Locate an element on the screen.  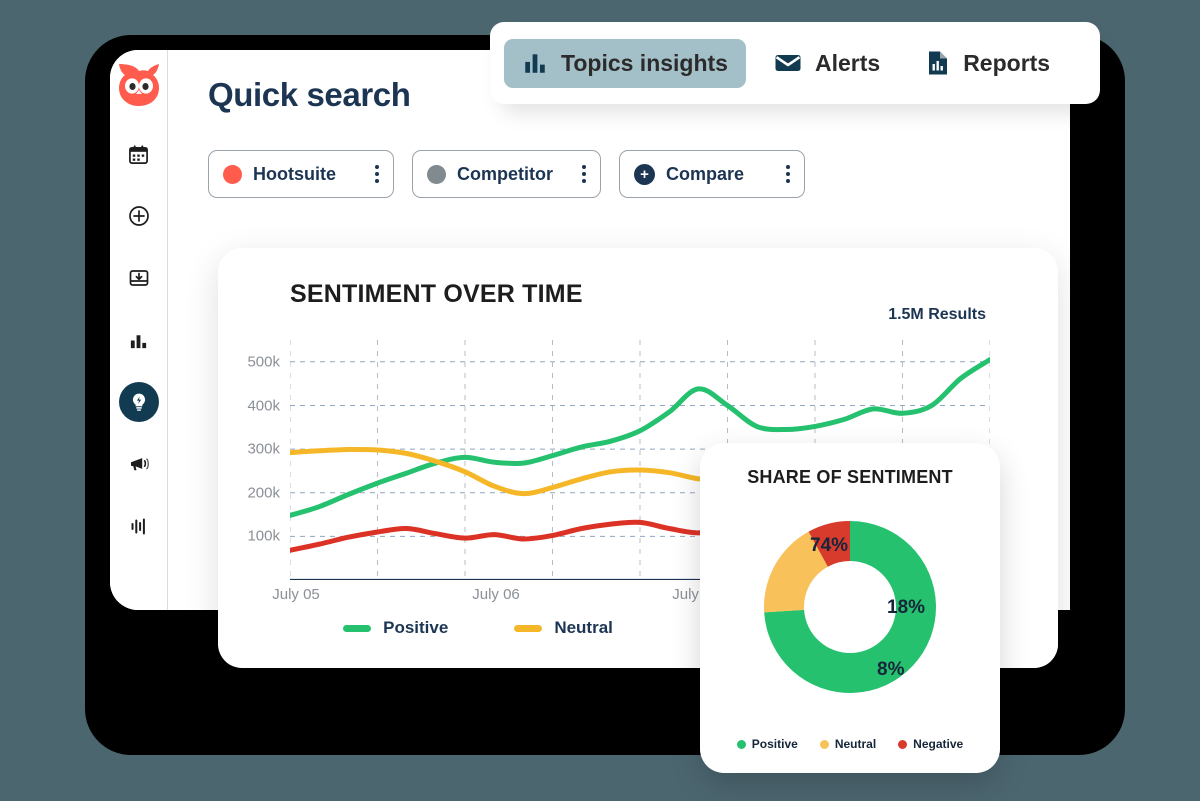
tab-alerts: Alerts is located at coordinates (827, 63).